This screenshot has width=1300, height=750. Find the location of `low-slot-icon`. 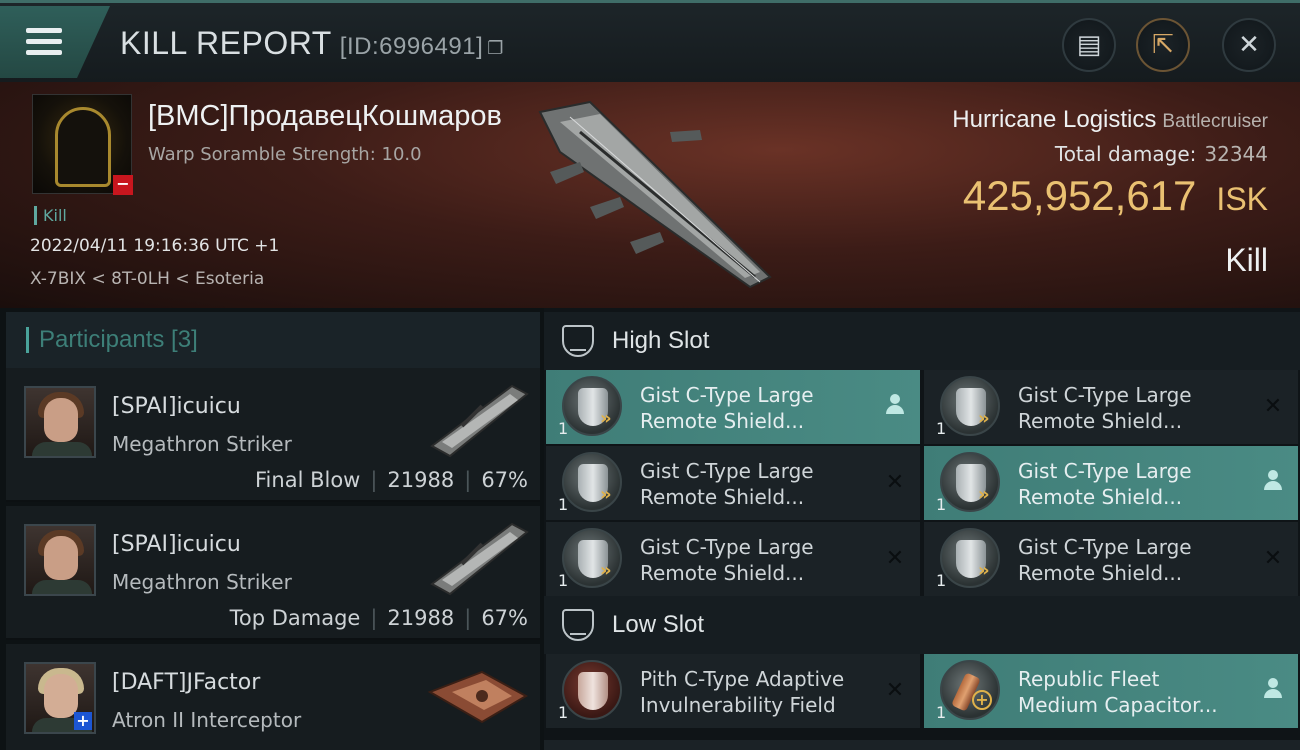

low-slot-icon is located at coordinates (578, 625).